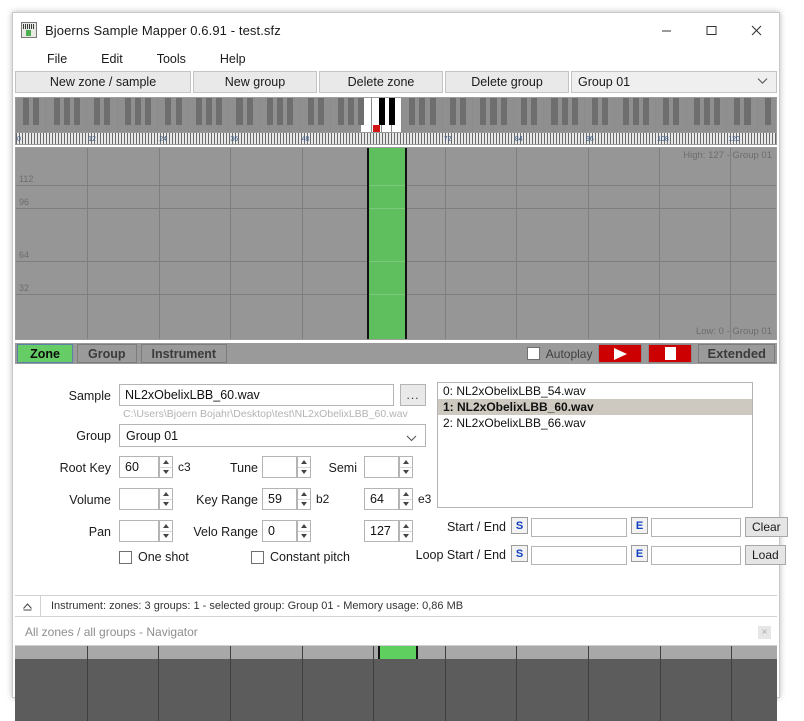 Image resolution: width=804 pixels, height=721 pixels. What do you see at coordinates (736, 353) in the screenshot?
I see `extended-button: Extended` at bounding box center [736, 353].